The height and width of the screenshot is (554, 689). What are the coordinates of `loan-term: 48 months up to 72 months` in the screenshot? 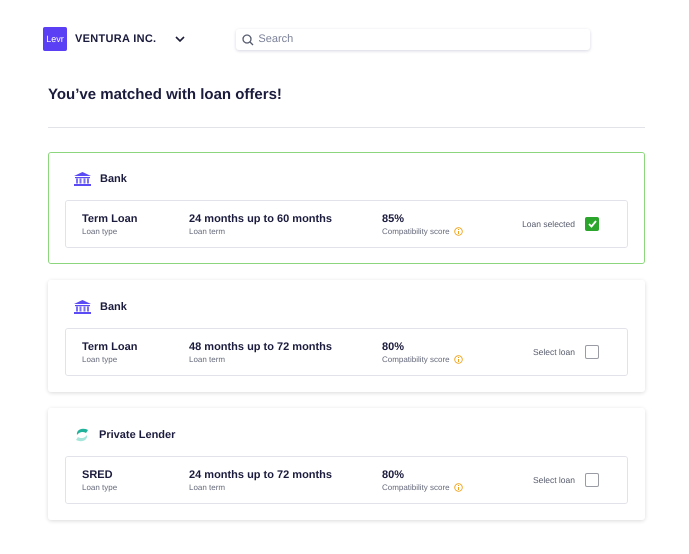 It's located at (261, 346).